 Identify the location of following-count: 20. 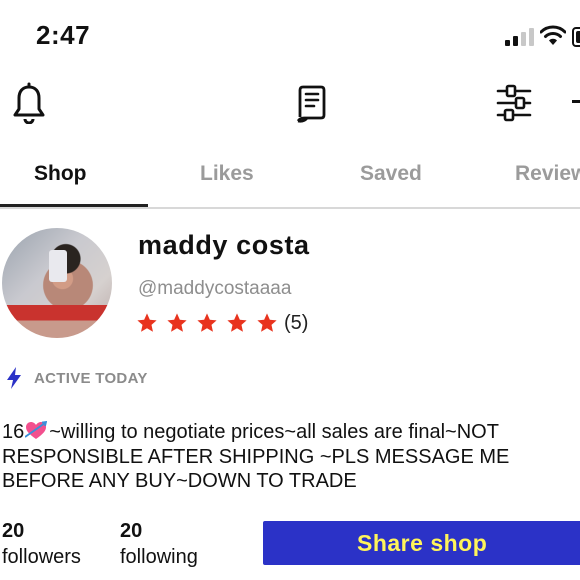
(131, 531).